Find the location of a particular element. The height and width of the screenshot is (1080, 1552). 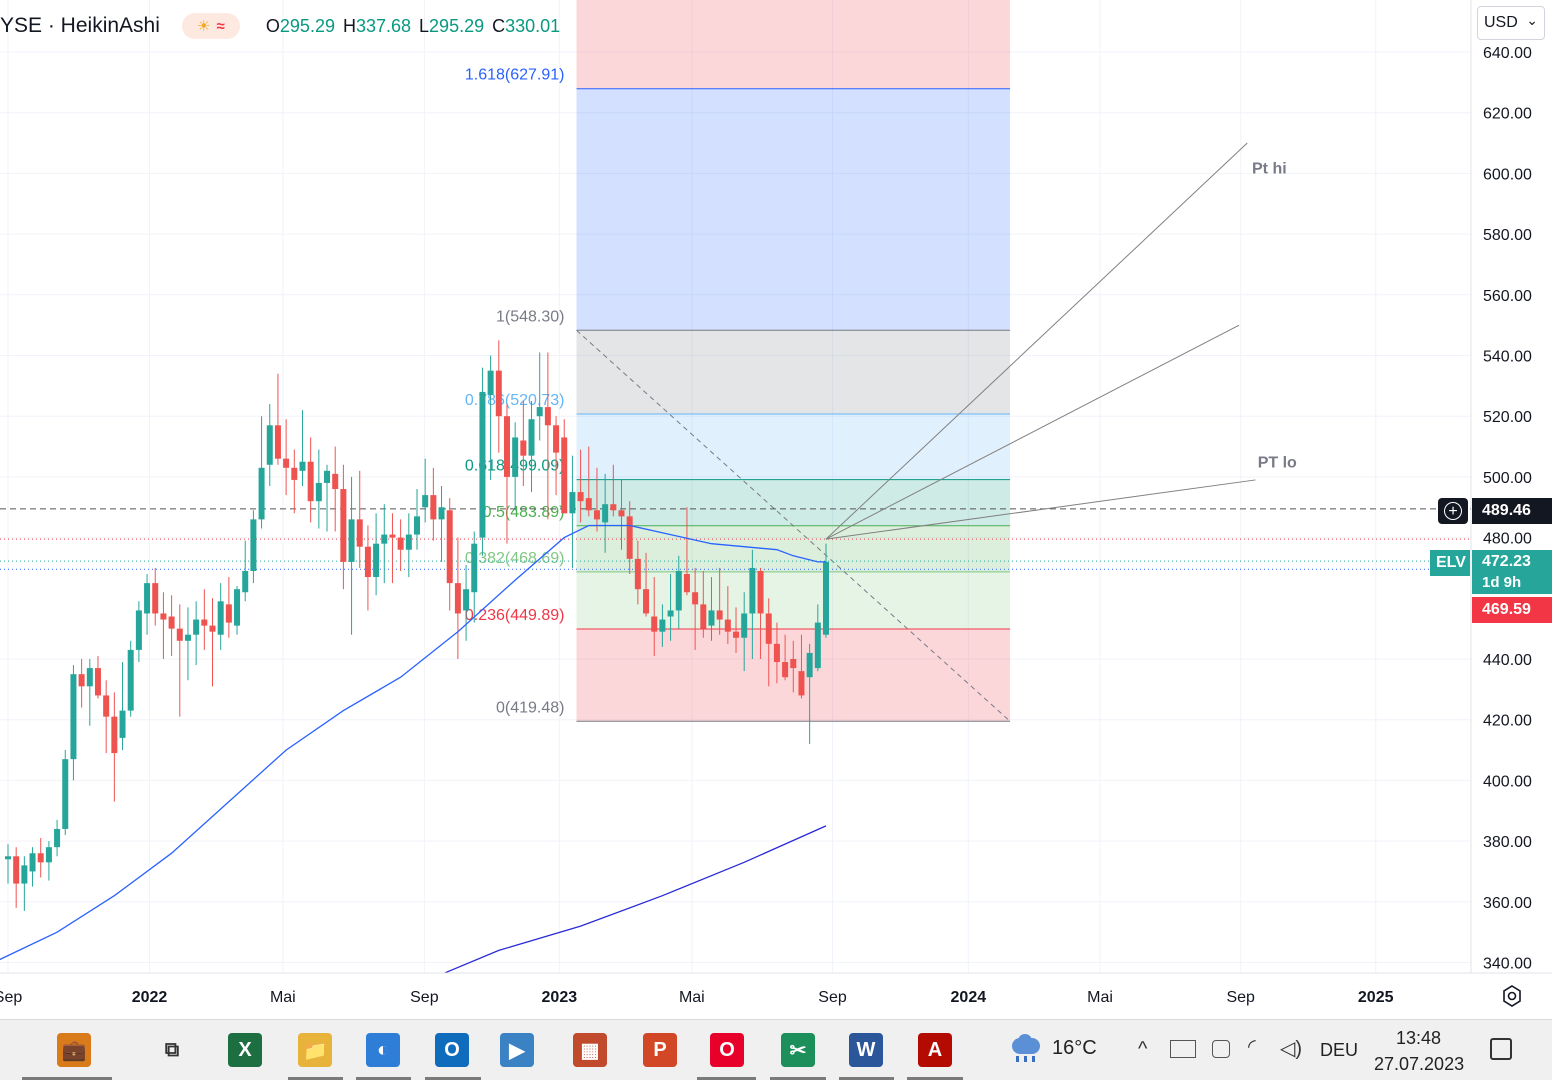

excel-icon: X is located at coordinates (245, 1050).